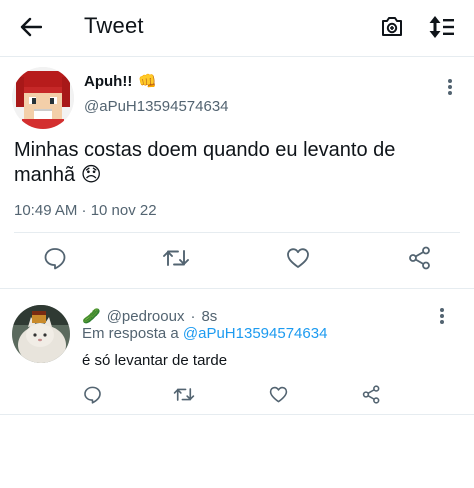 Image resolution: width=474 pixels, height=488 pixels. I want to click on reply-to-line: Em resposta a @aPuH13594574634, so click(204, 333).